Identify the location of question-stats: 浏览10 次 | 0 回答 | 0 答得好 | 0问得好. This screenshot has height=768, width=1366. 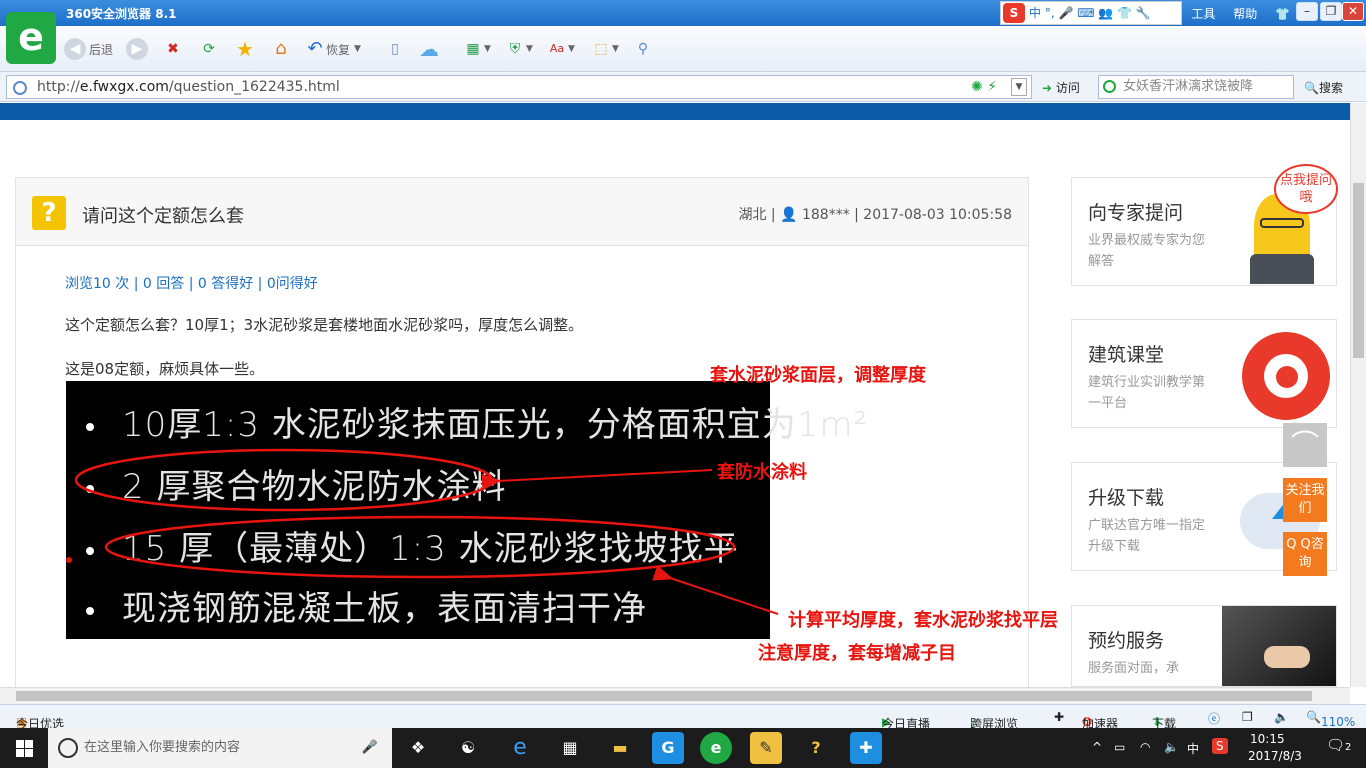
(191, 283).